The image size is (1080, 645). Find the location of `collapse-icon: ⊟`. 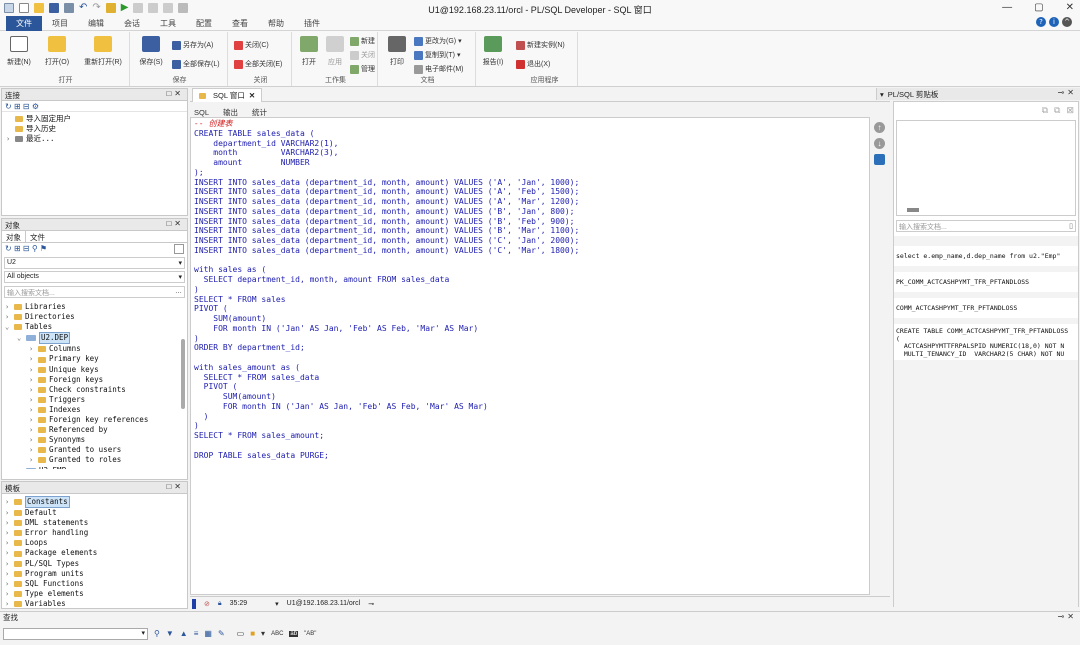

collapse-icon: ⊟ is located at coordinates (26, 248).